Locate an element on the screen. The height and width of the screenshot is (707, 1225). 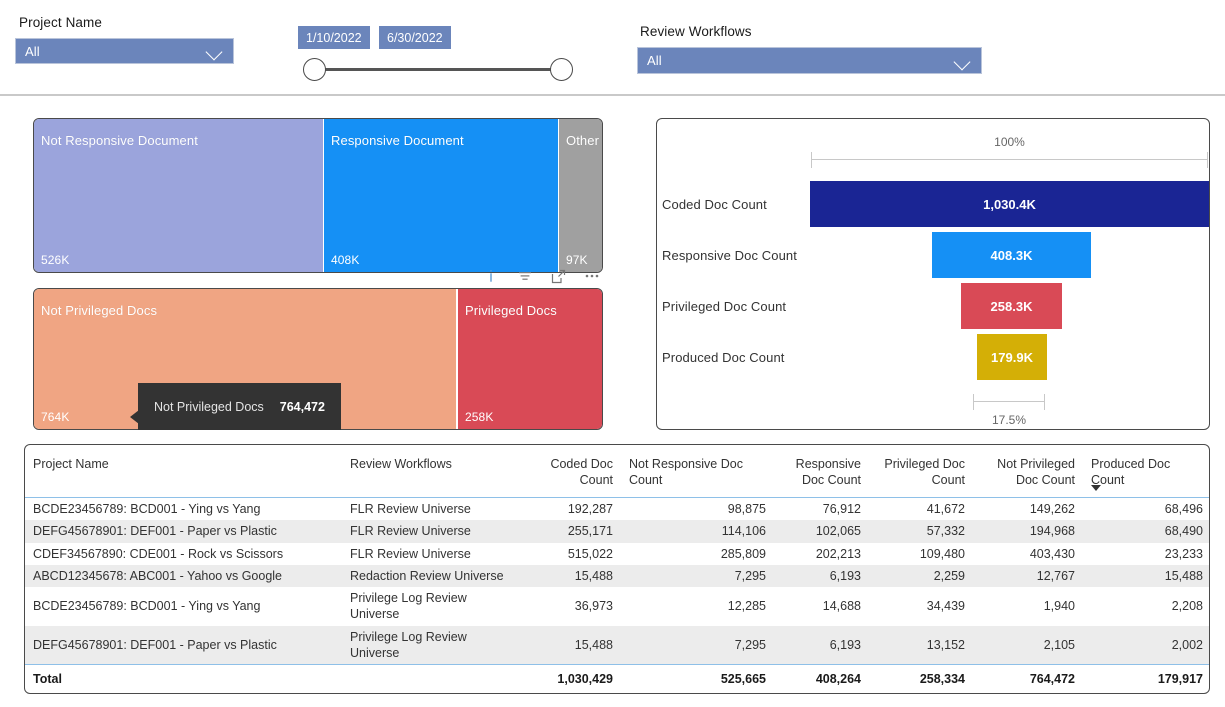
treemap-tile-other: Other 97K is located at coordinates (580, 195).